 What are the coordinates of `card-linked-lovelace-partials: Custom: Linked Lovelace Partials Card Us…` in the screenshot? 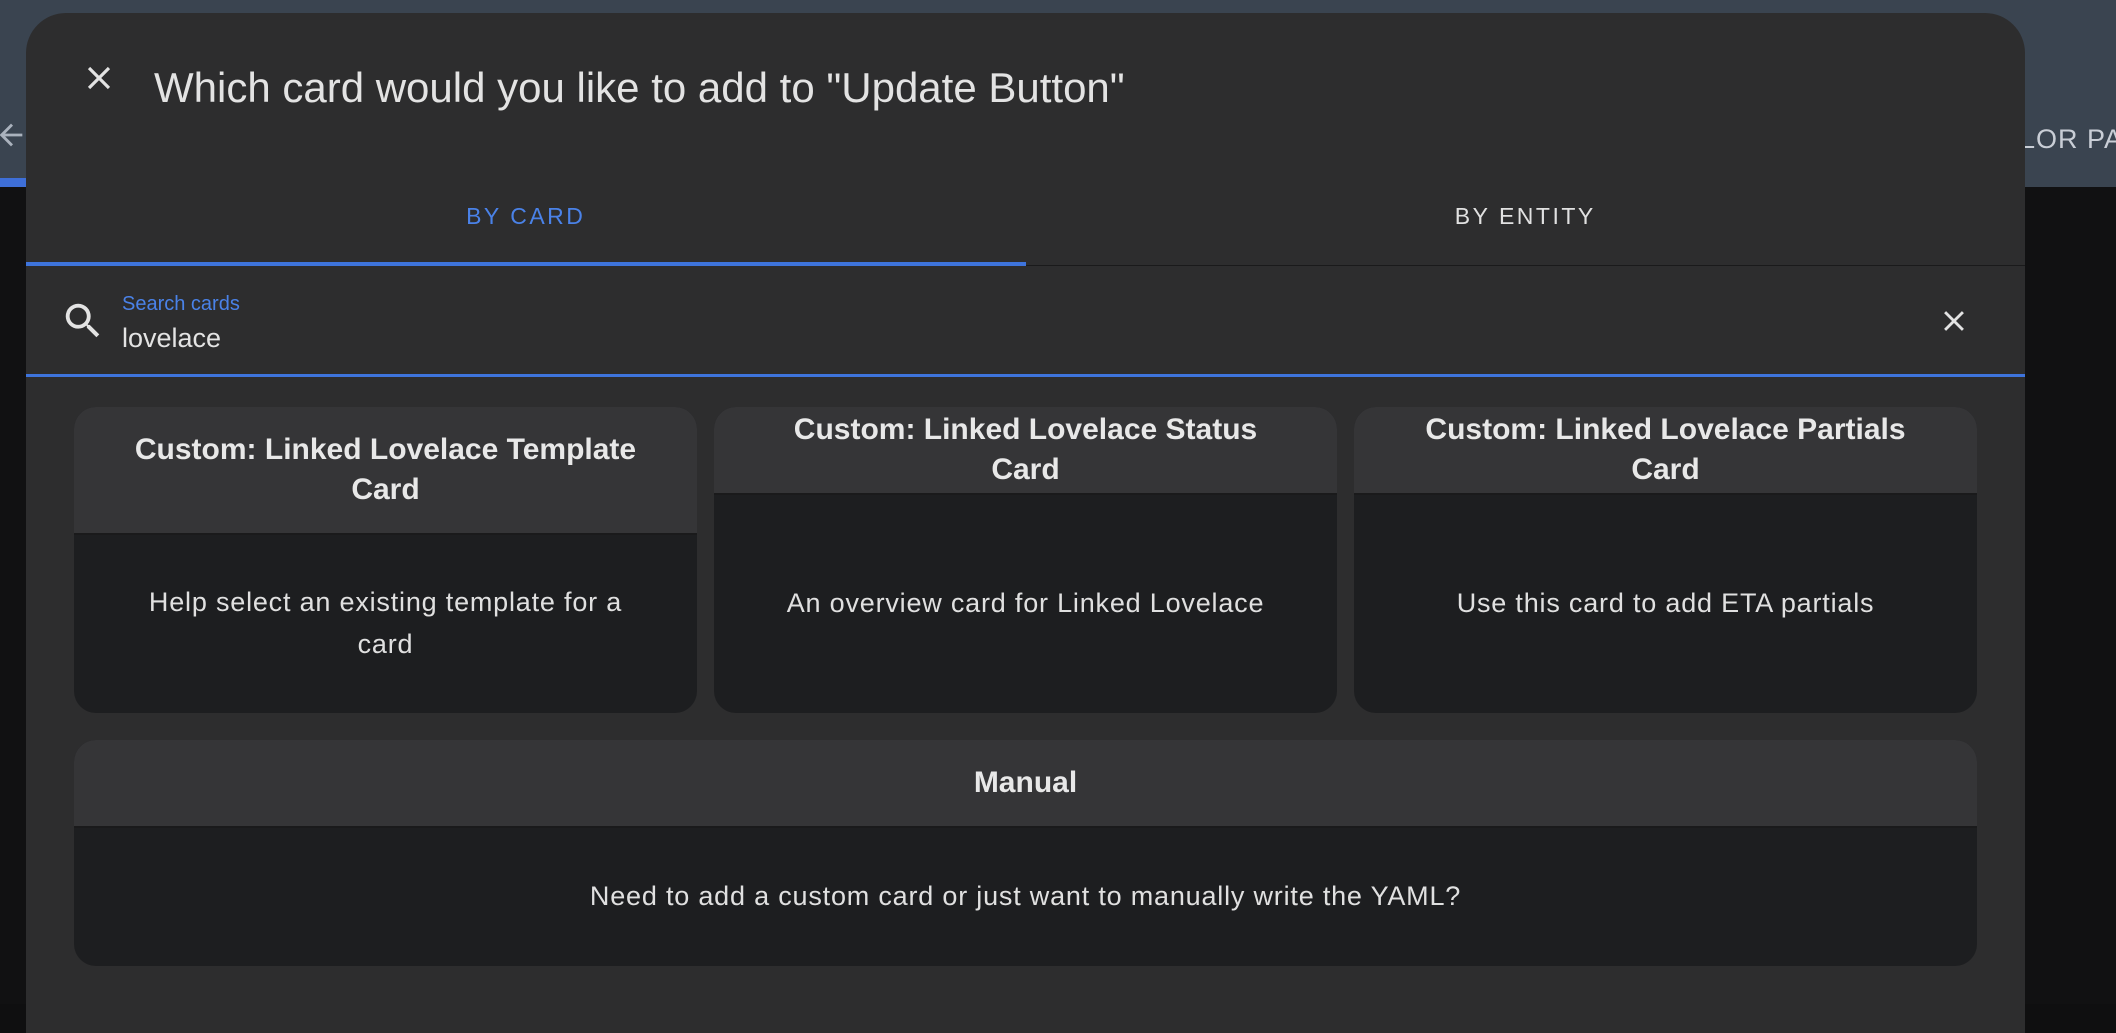 It's located at (1665, 560).